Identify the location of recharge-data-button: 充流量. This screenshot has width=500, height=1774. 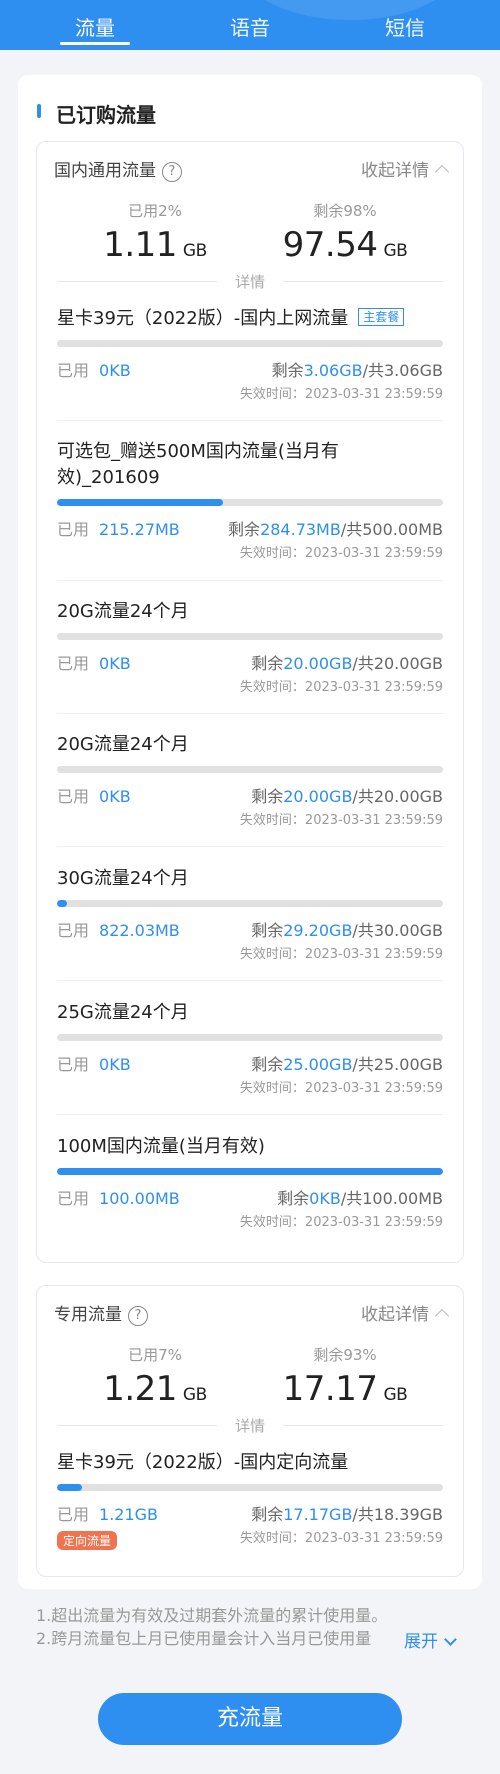
(250, 1719).